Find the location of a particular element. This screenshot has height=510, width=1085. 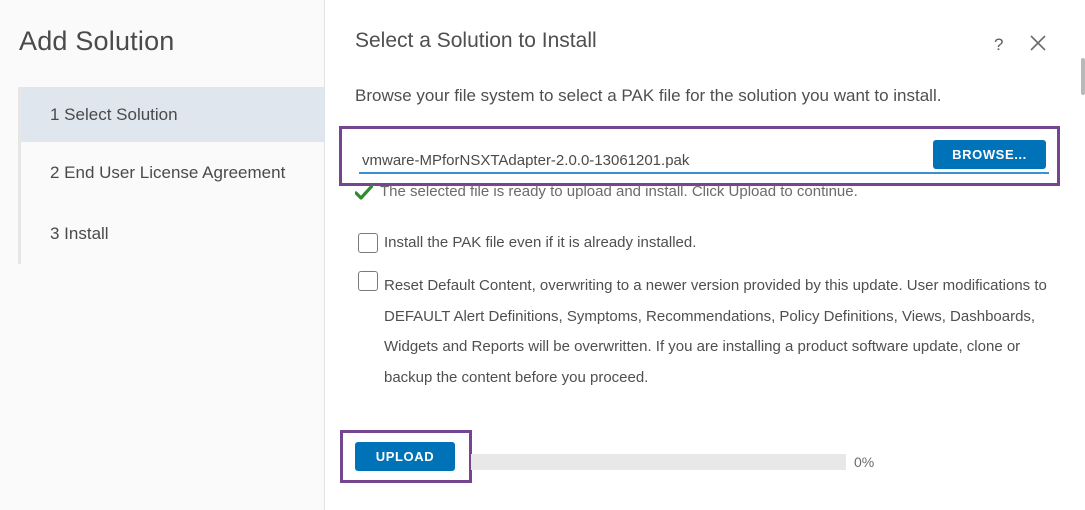

upload-button: UPLOAD is located at coordinates (405, 456).